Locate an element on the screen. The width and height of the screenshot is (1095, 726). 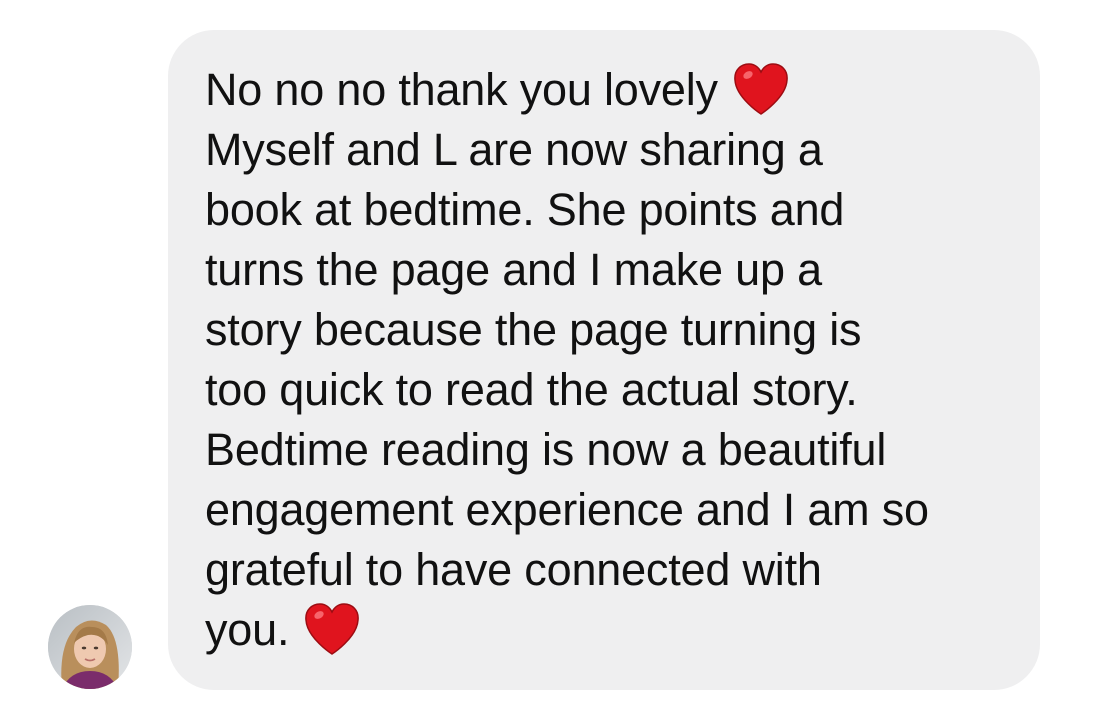
avatar is located at coordinates (90, 647).